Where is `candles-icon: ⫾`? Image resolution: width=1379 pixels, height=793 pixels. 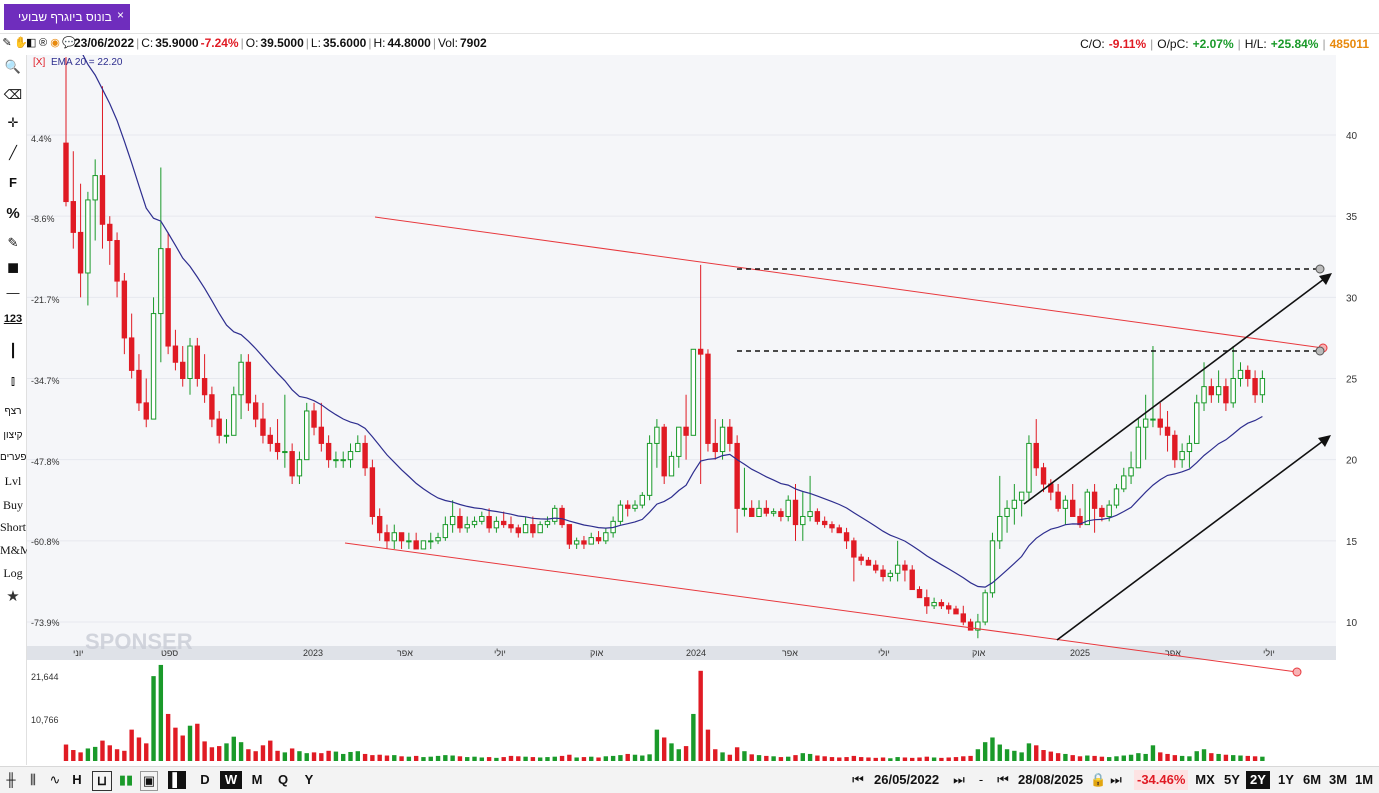 candles-icon: ⫾ is located at coordinates (13, 381).